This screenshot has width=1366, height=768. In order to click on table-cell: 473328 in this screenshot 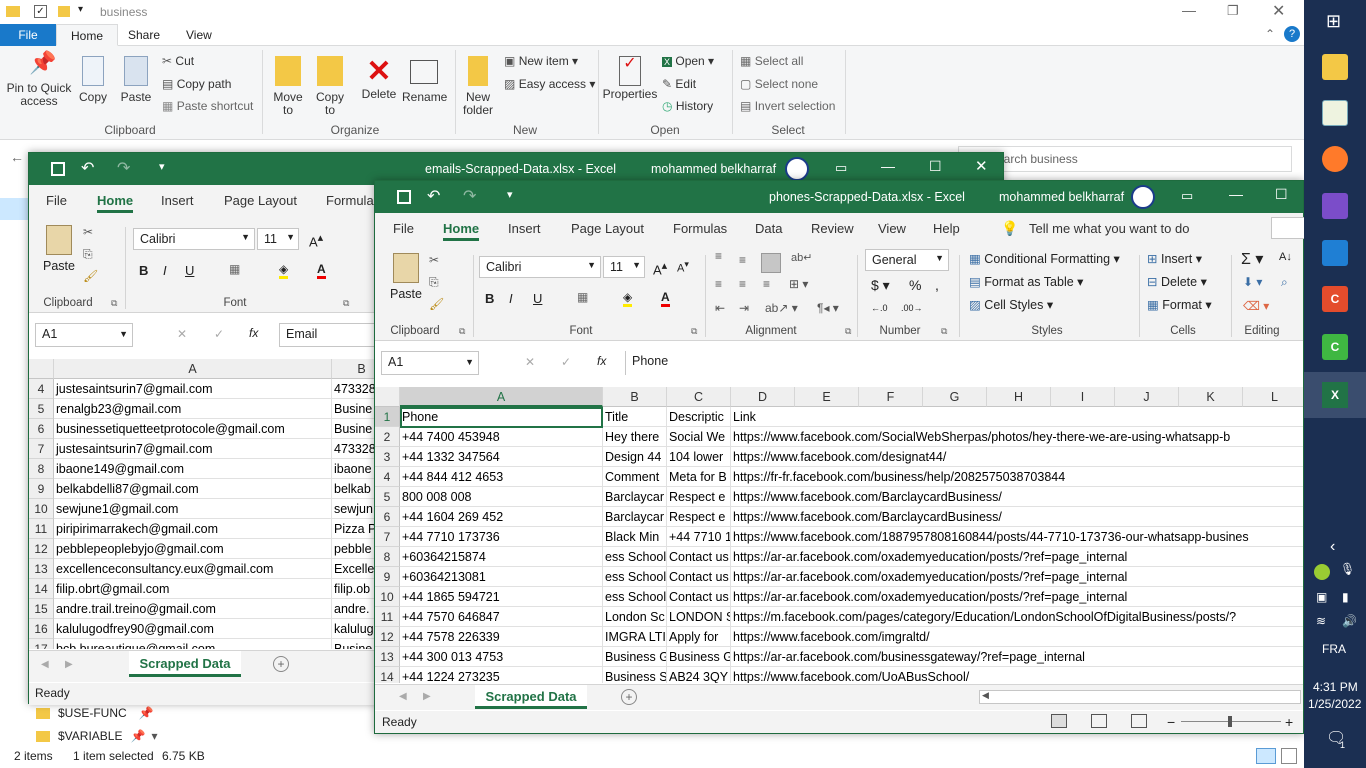, I will do `click(353, 449)`.